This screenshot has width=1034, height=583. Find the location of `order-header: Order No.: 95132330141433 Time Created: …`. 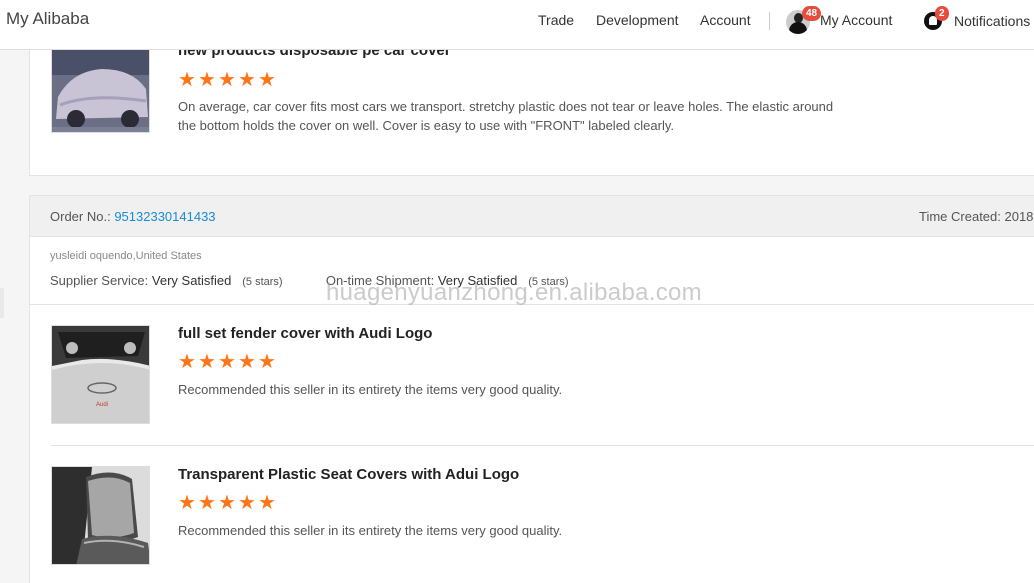

order-header: Order No.: 95132330141433 Time Created: … is located at coordinates (532, 216).